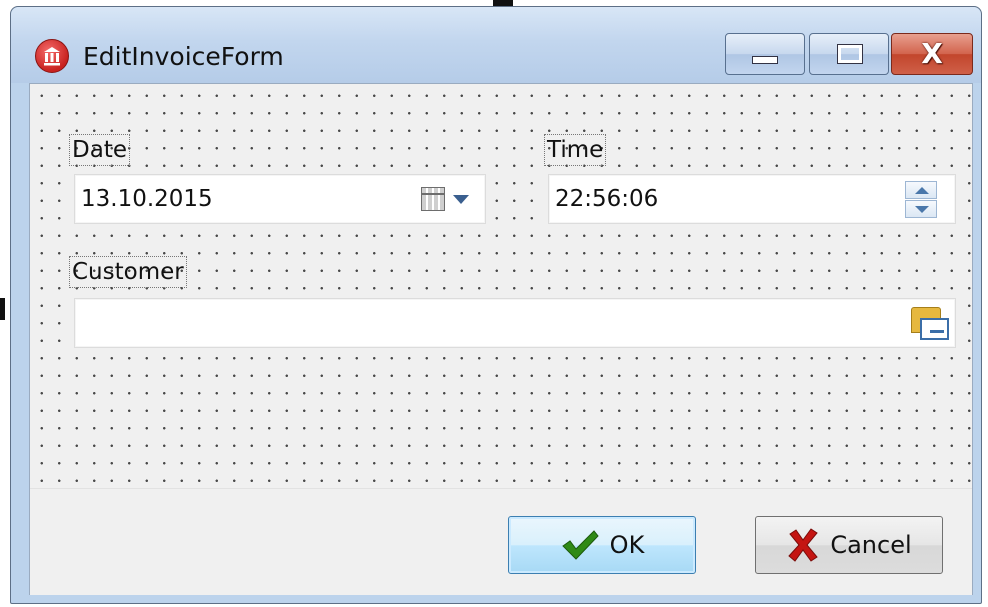 The image size is (988, 607). What do you see at coordinates (433, 199) in the screenshot?
I see `calendar-icon` at bounding box center [433, 199].